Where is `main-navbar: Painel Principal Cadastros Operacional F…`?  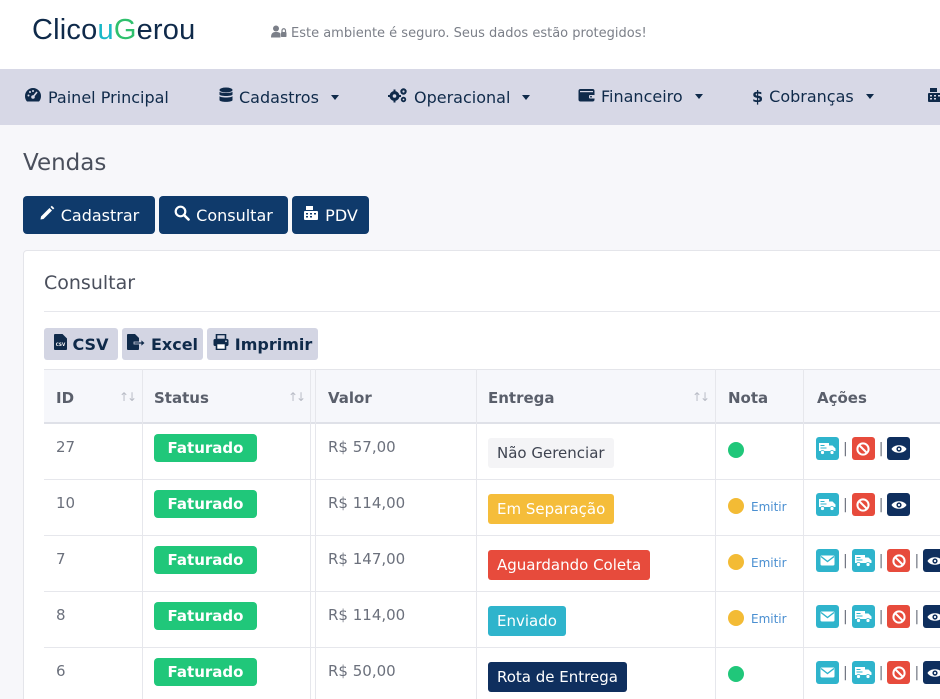 main-navbar: Painel Principal Cadastros Operacional F… is located at coordinates (470, 97).